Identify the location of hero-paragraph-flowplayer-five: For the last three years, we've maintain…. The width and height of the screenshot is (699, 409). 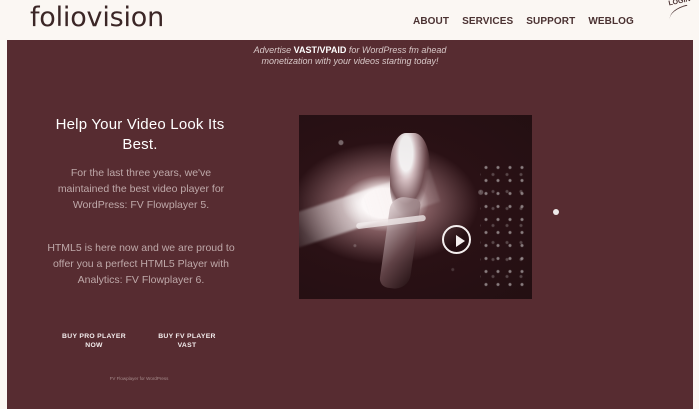
(141, 188).